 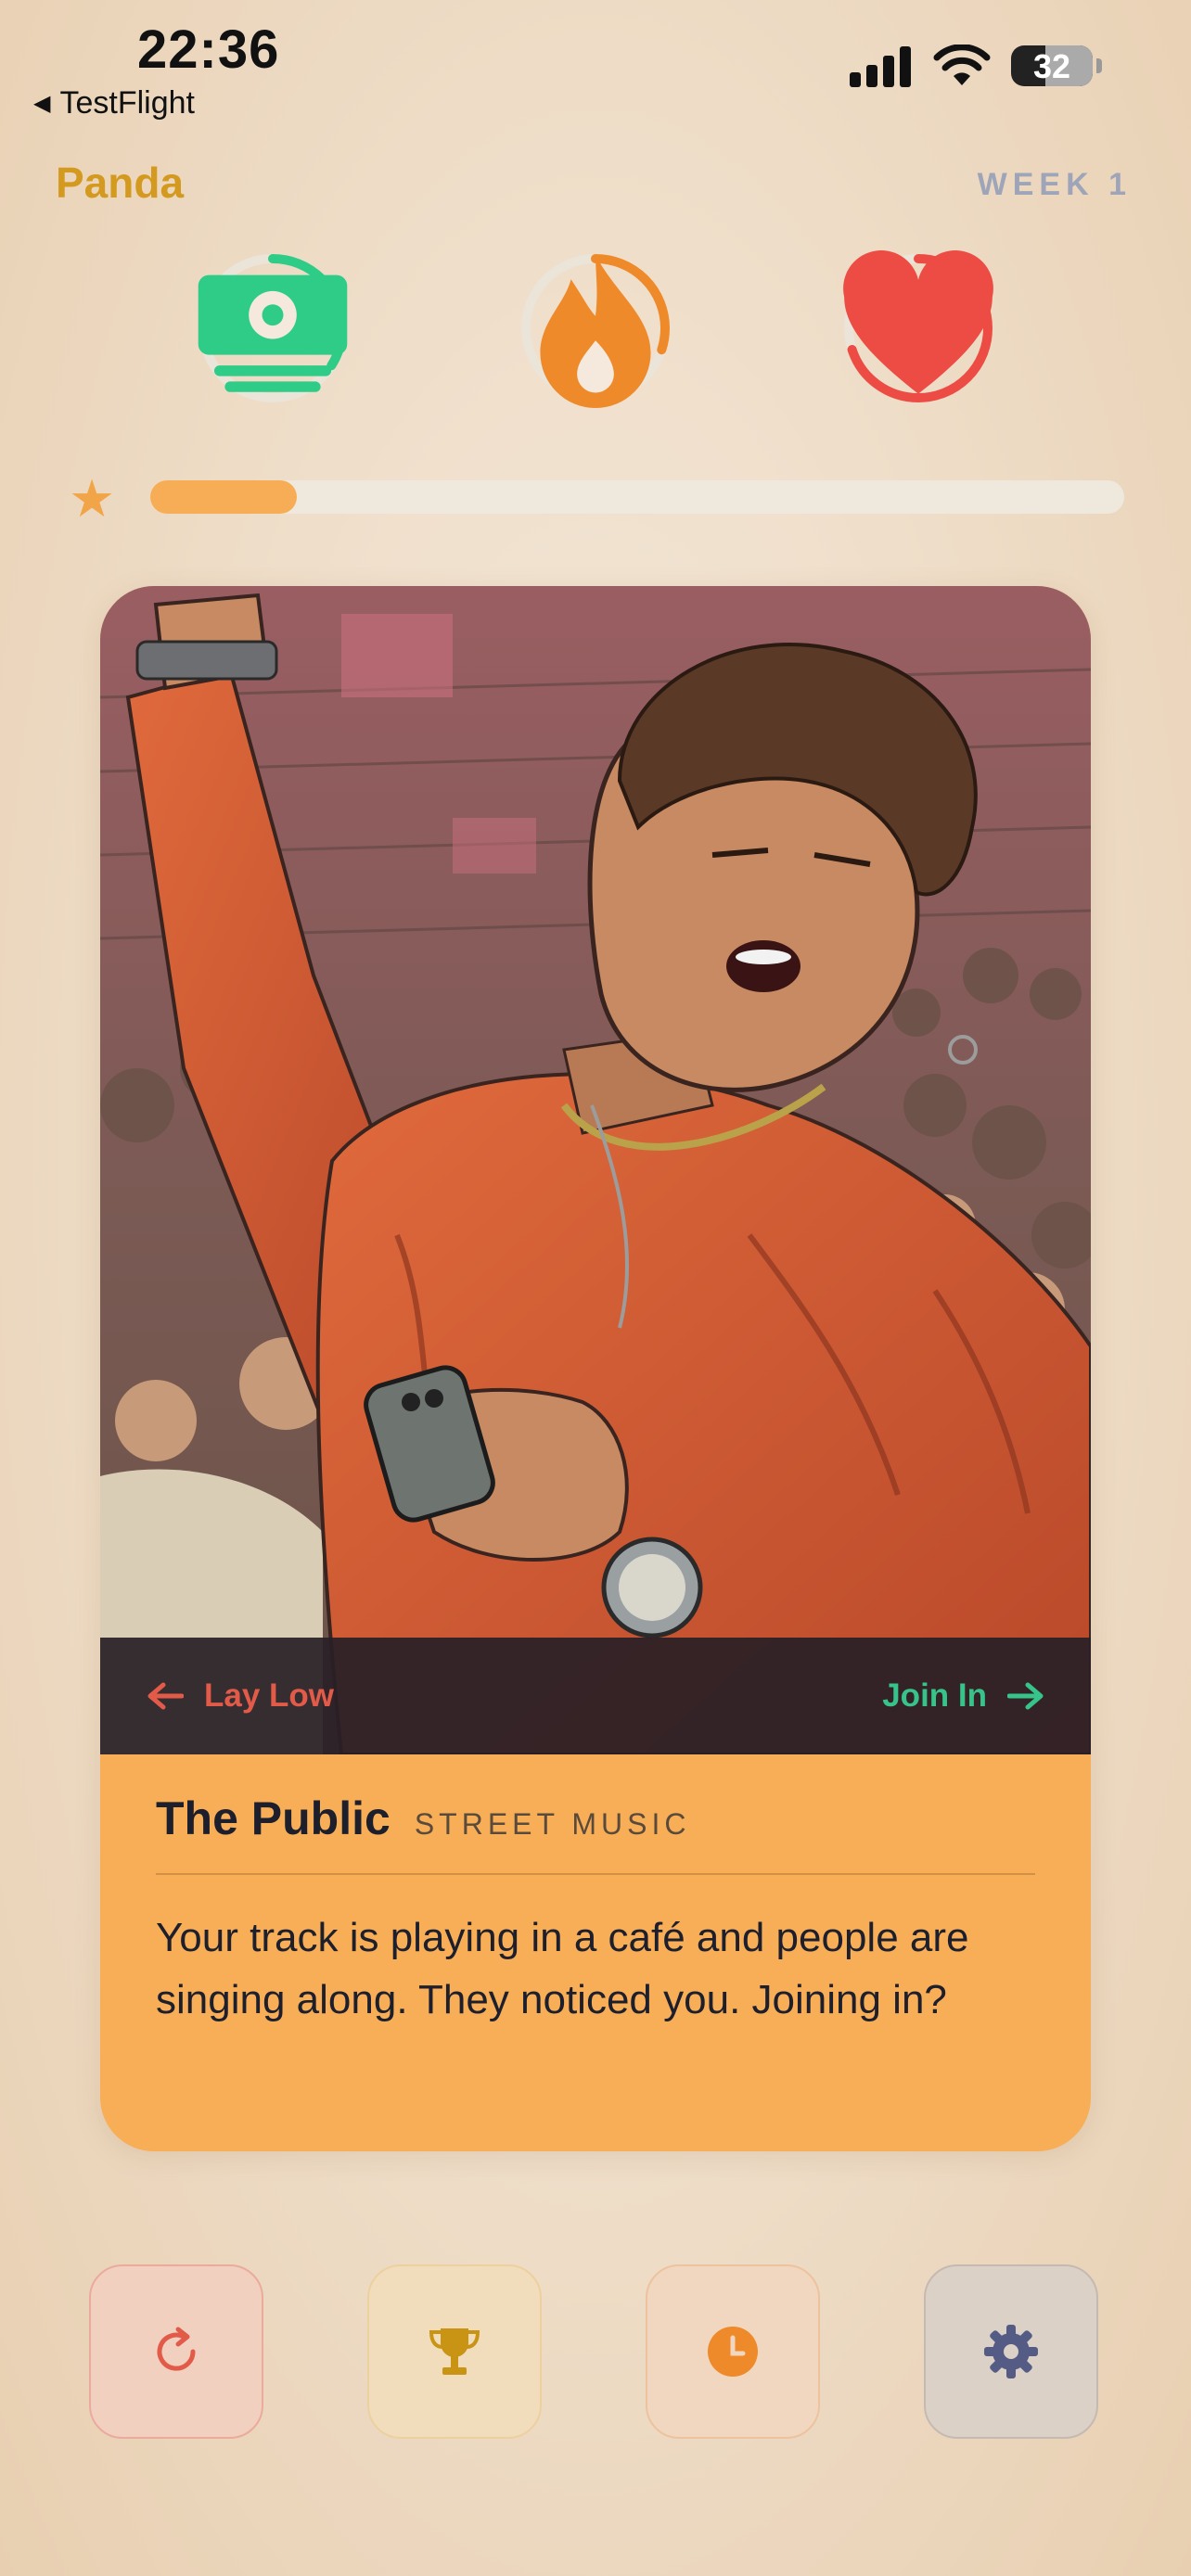 I want to click on trophy-icon, so click(x=454, y=2352).